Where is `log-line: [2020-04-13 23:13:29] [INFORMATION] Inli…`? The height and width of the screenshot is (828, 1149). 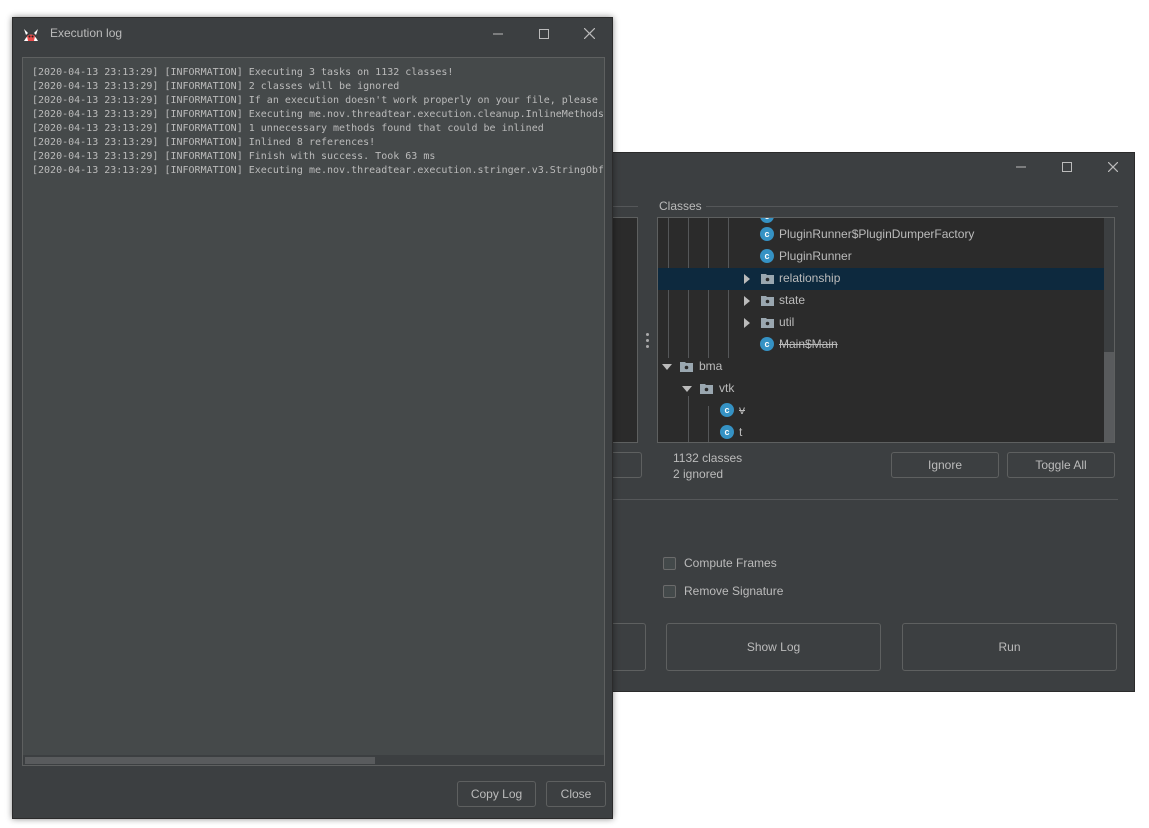
log-line: [2020-04-13 23:13:29] [INFORMATION] Inli… is located at coordinates (204, 142).